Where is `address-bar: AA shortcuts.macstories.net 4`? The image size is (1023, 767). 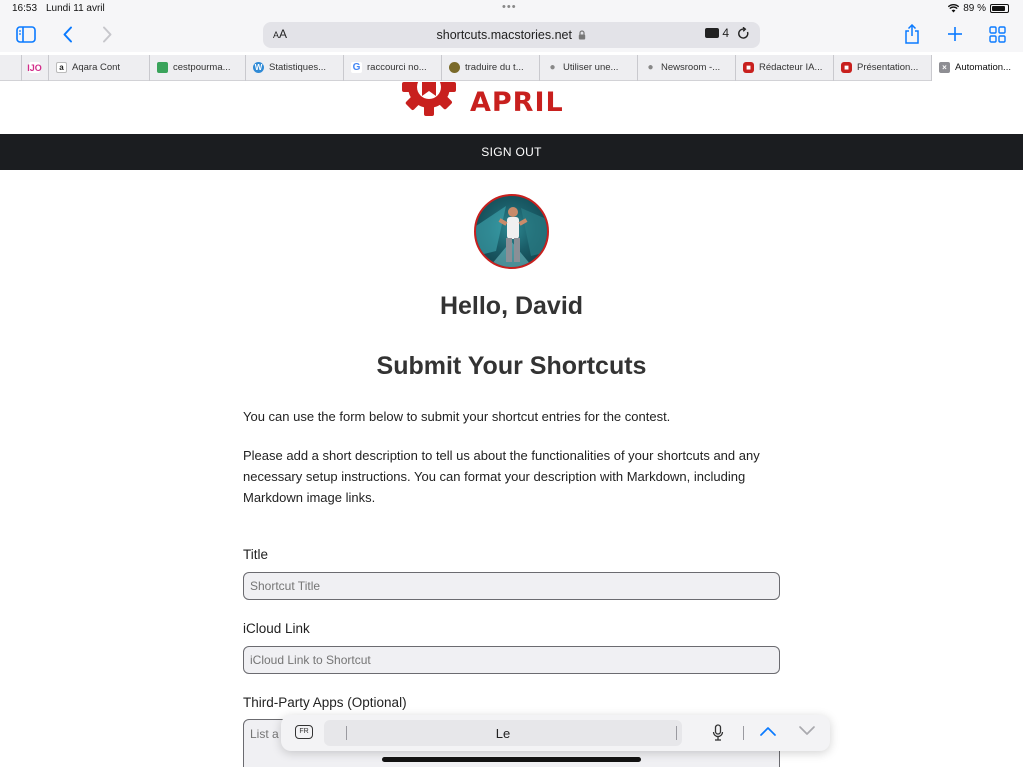
address-bar: AA shortcuts.macstories.net 4 is located at coordinates (511, 35).